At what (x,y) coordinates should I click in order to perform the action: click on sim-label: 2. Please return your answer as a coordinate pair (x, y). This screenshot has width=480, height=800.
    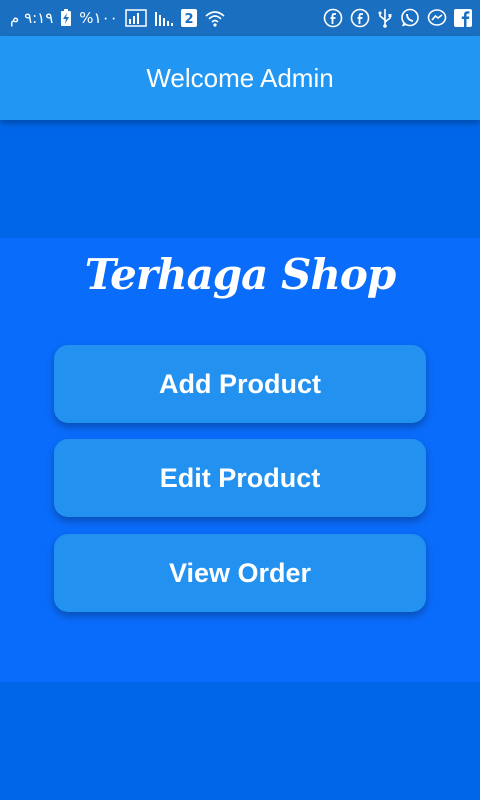
    Looking at the image, I should click on (188, 19).